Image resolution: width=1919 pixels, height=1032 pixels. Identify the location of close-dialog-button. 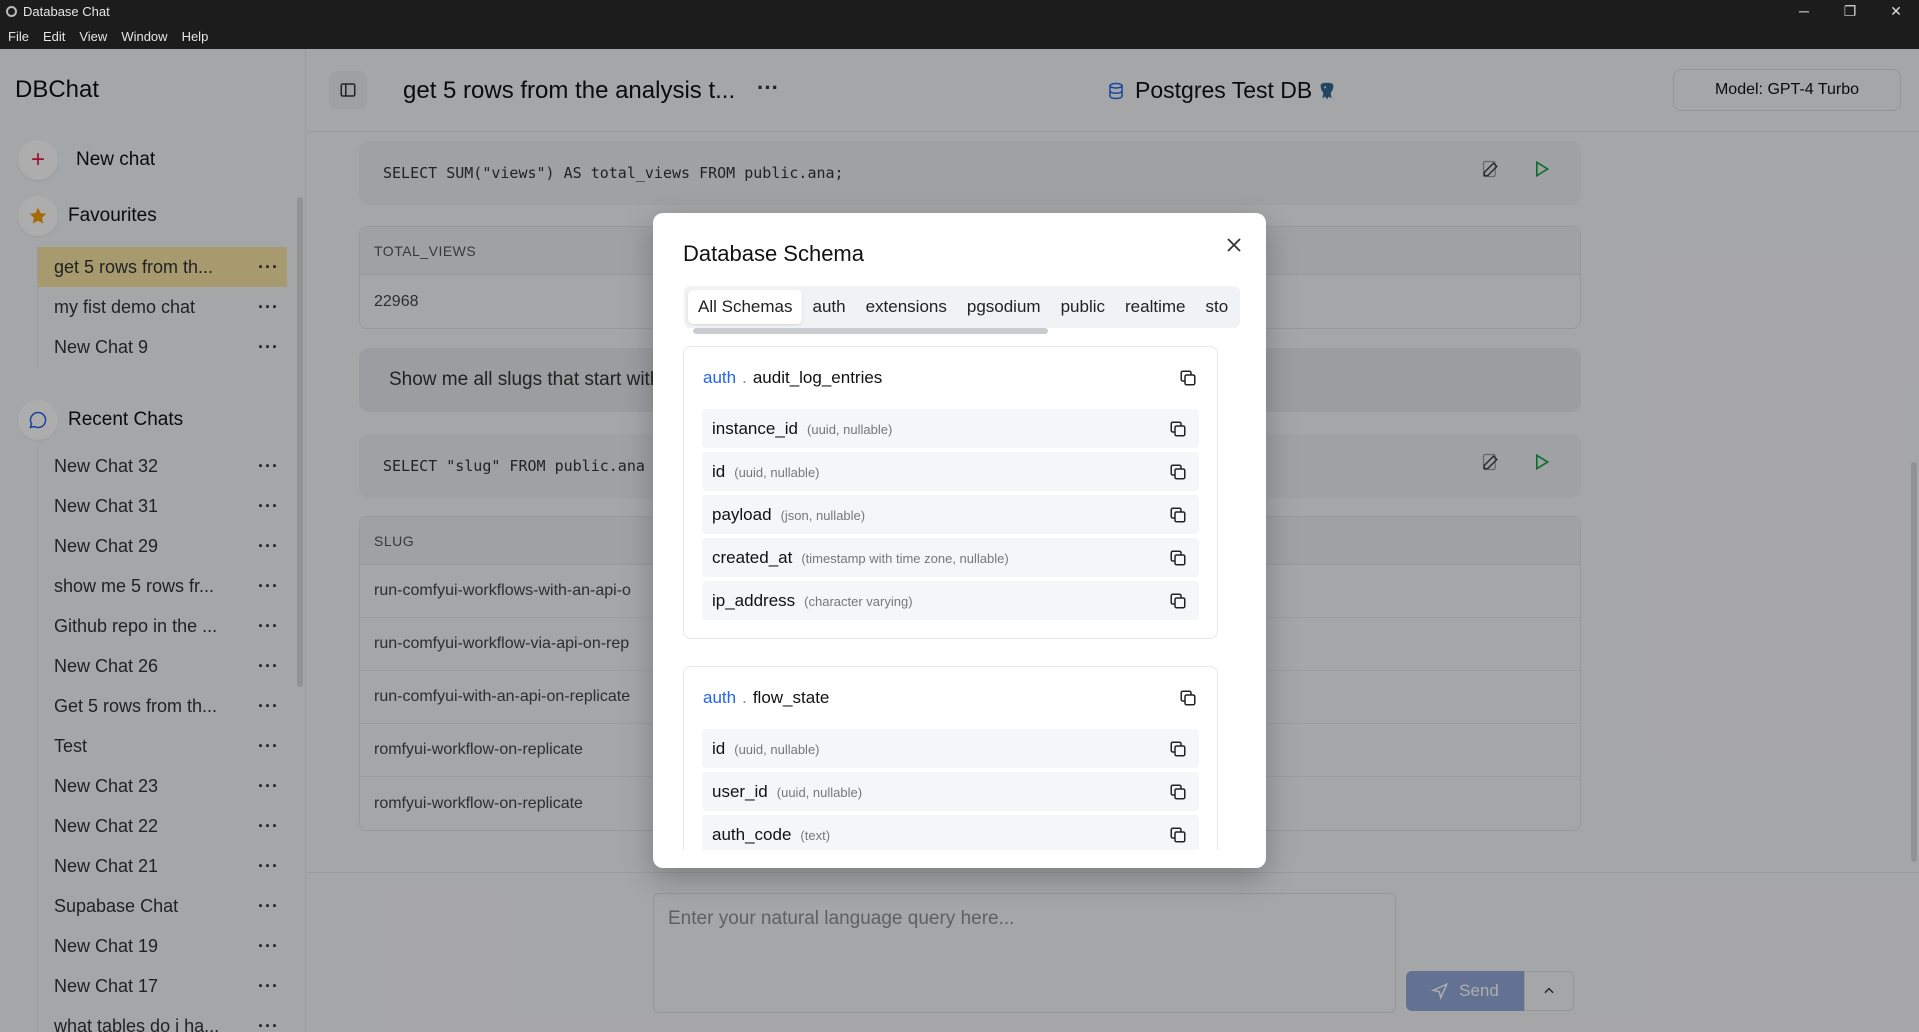
(1234, 245).